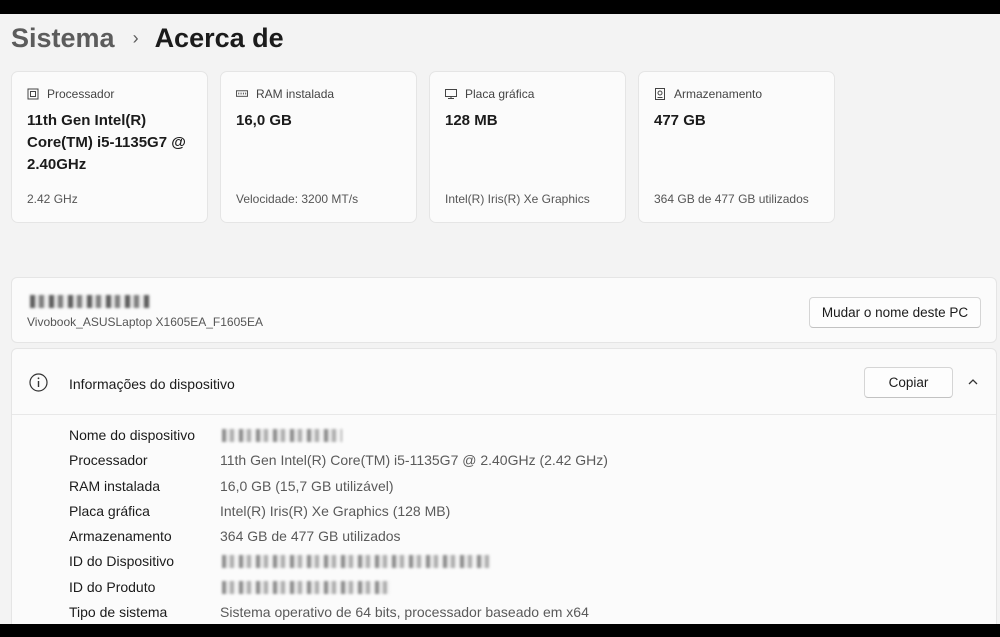  Describe the element at coordinates (519, 439) in the screenshot. I see `spec-row-device-name: Nome do dispositivo` at that location.